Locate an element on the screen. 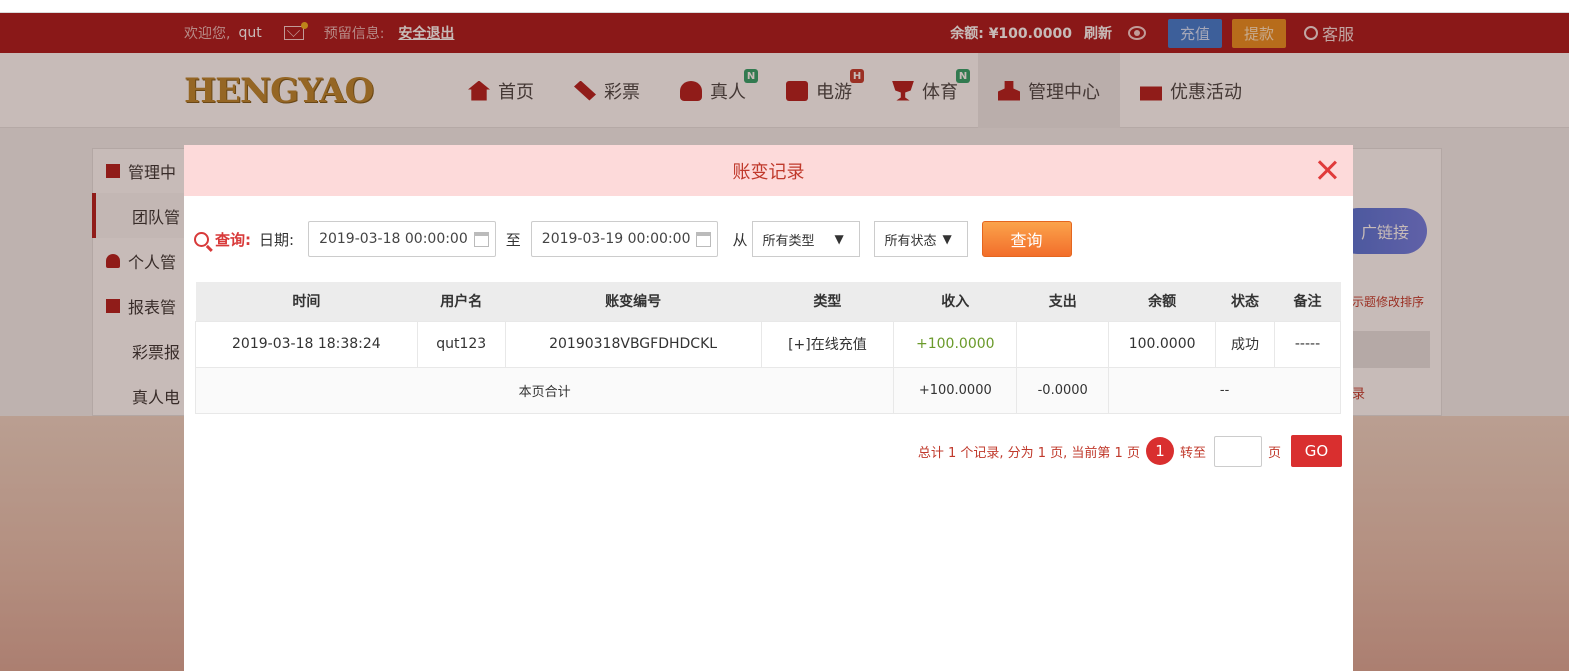  modal-title: 账变记录 is located at coordinates (768, 172).